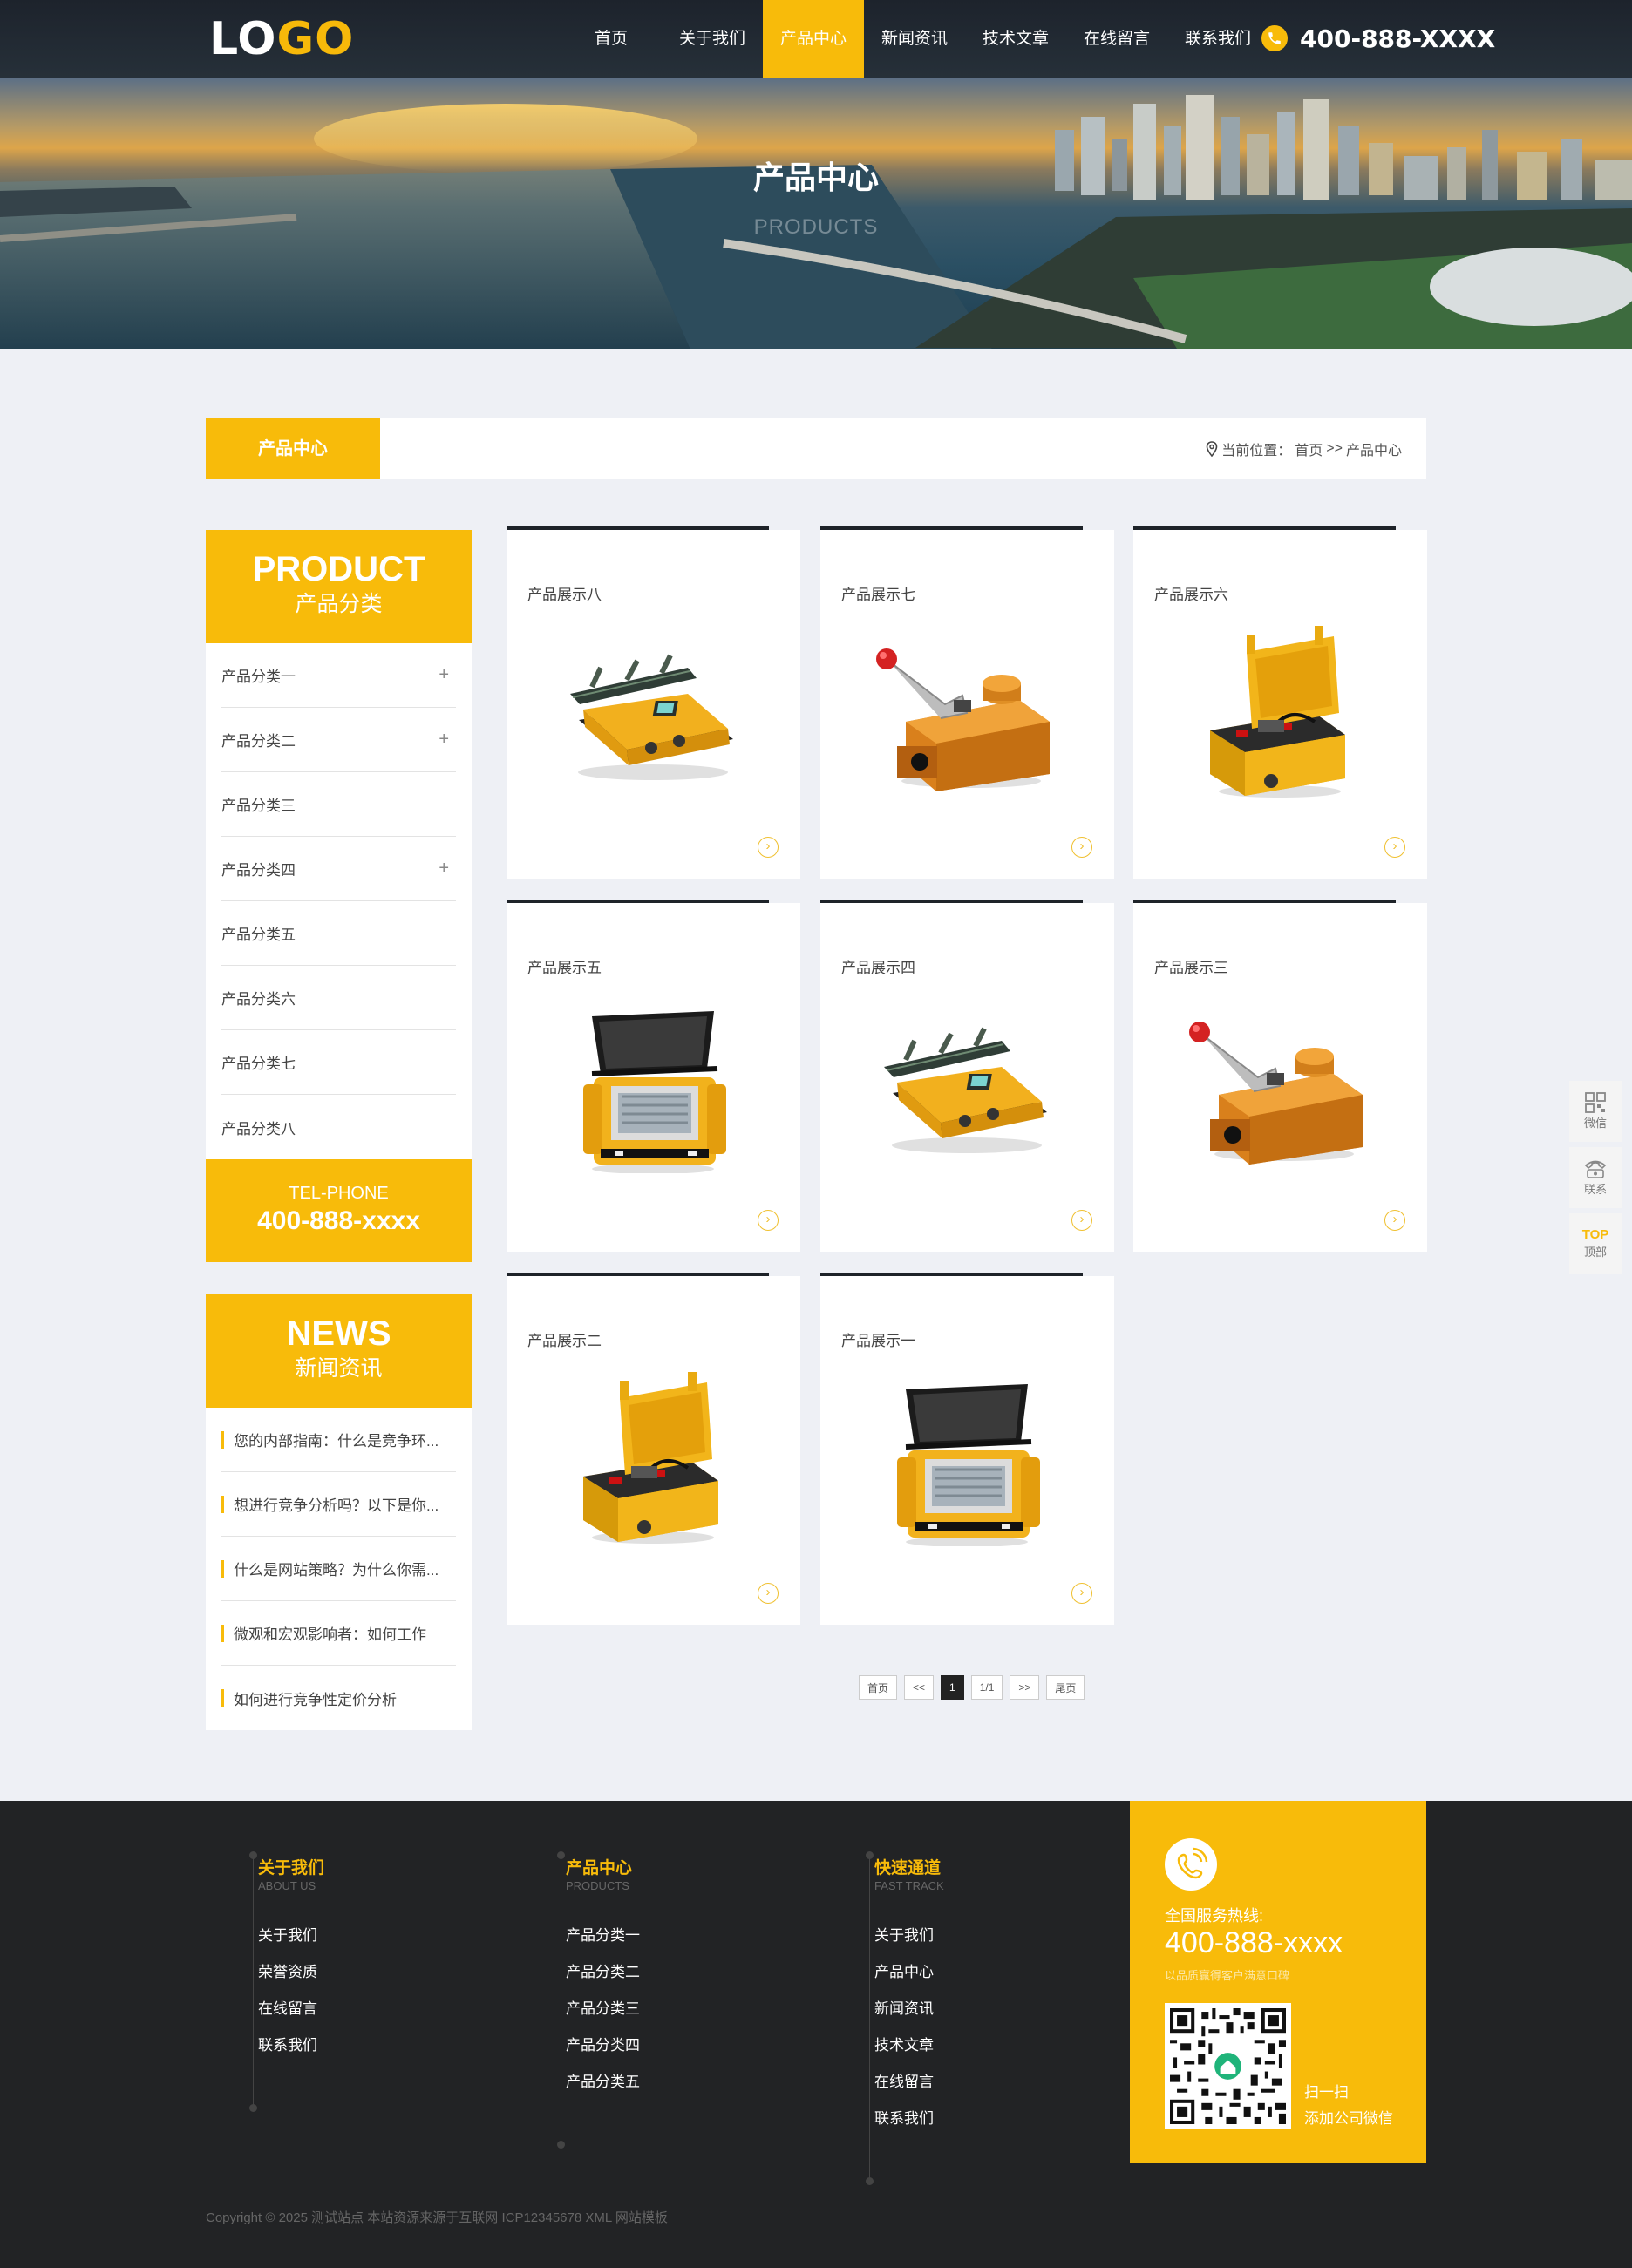  I want to click on product-card: 产品展示一 ›, so click(967, 1449).